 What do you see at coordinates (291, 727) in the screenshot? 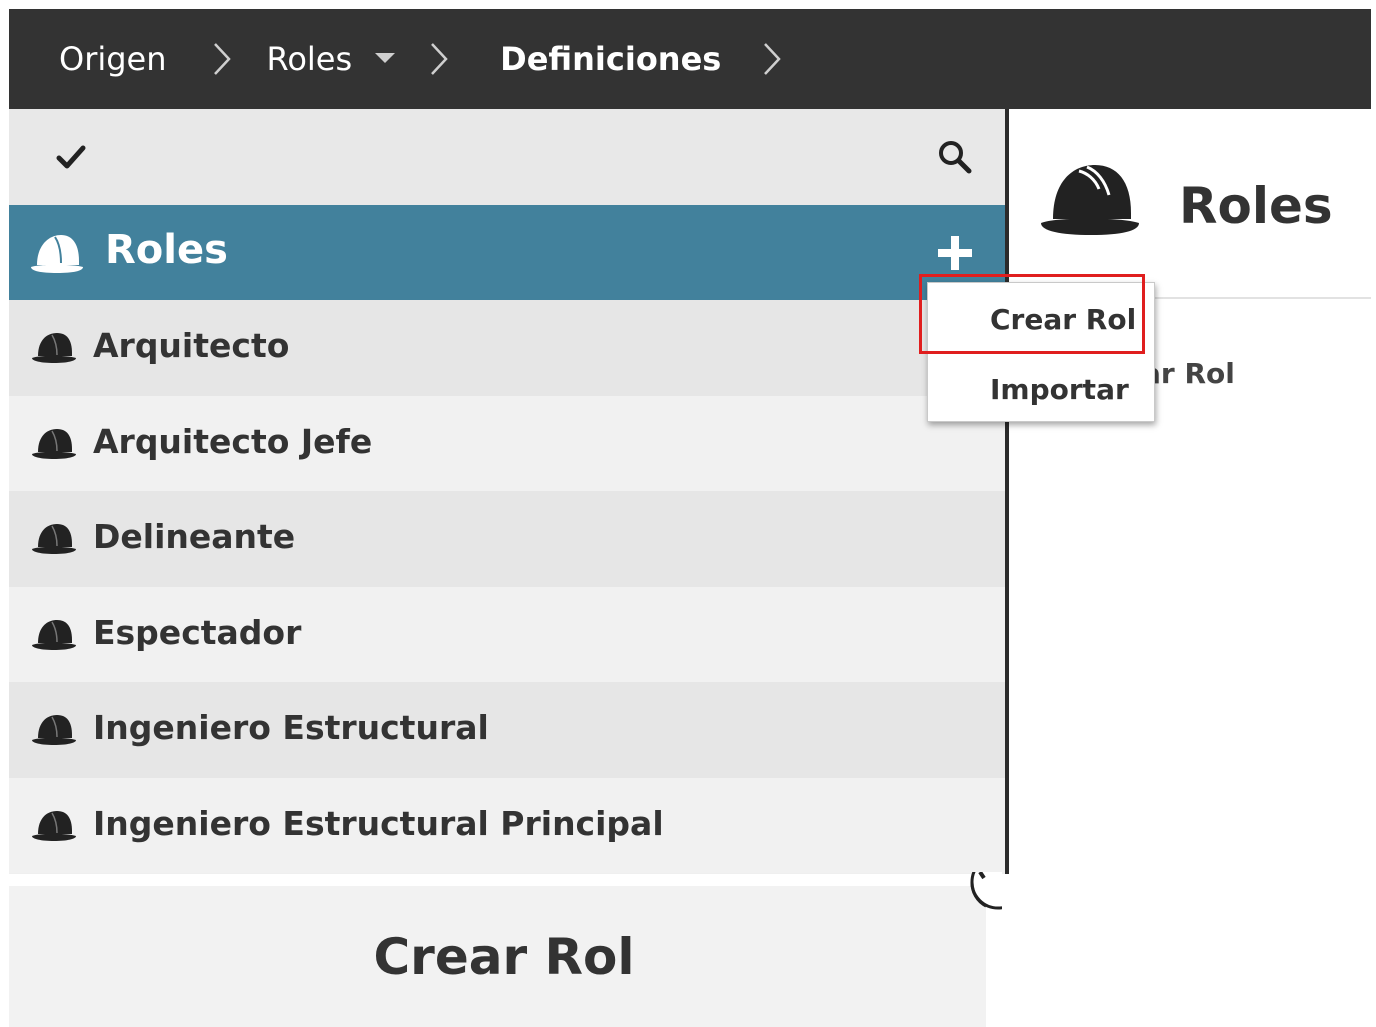
I see `list-item-label: Ingeniero Estructural` at bounding box center [291, 727].